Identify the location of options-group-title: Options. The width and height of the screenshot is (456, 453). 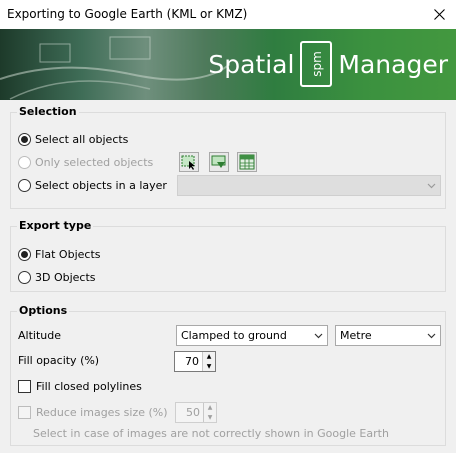
(43, 310).